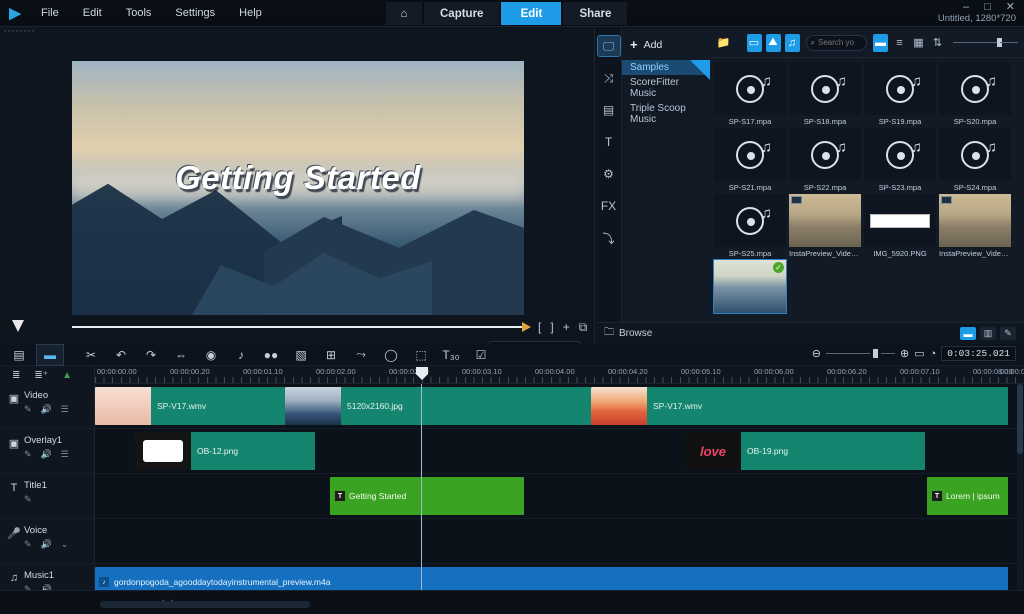 Image resolution: width=1024 pixels, height=614 pixels. Describe the element at coordinates (559, 496) in the screenshot. I see `track-row-title1: T Getting Started T Lorem | ipsum` at that location.